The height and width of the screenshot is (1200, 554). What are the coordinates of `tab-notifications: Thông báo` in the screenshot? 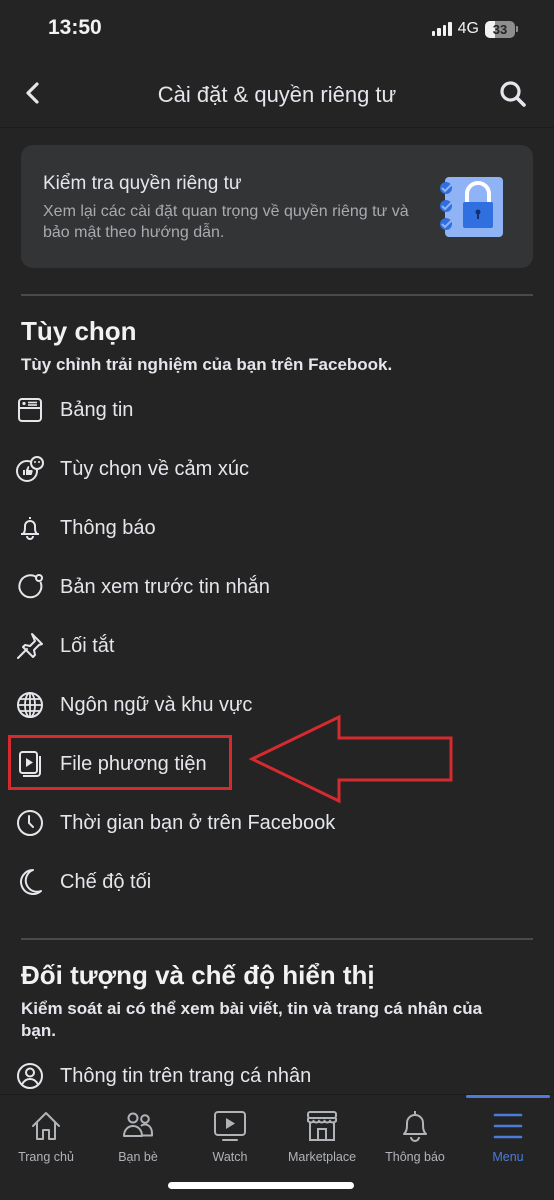 It's located at (415, 1135).